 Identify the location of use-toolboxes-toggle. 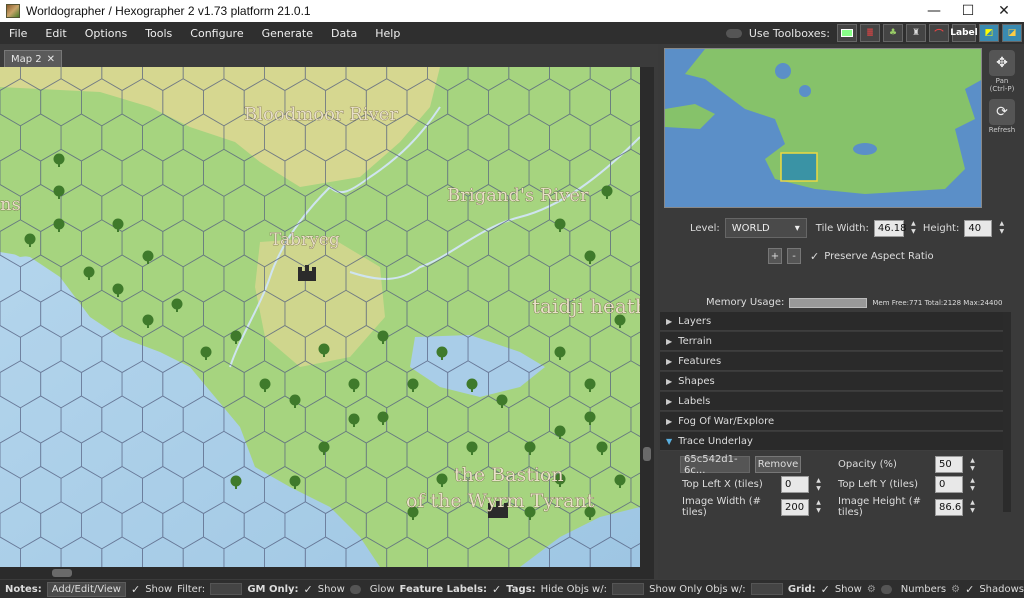
(733, 33).